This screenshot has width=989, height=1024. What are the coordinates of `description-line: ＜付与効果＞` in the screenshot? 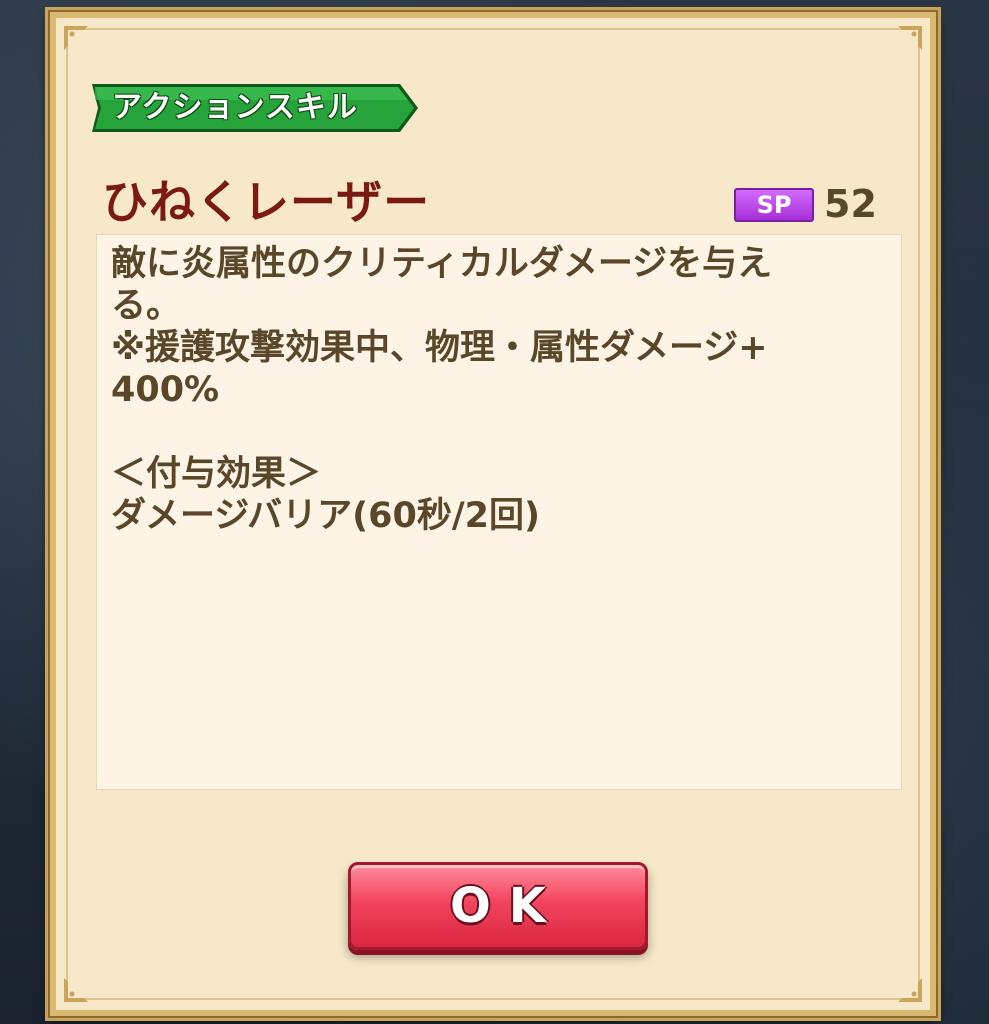 It's located at (216, 474).